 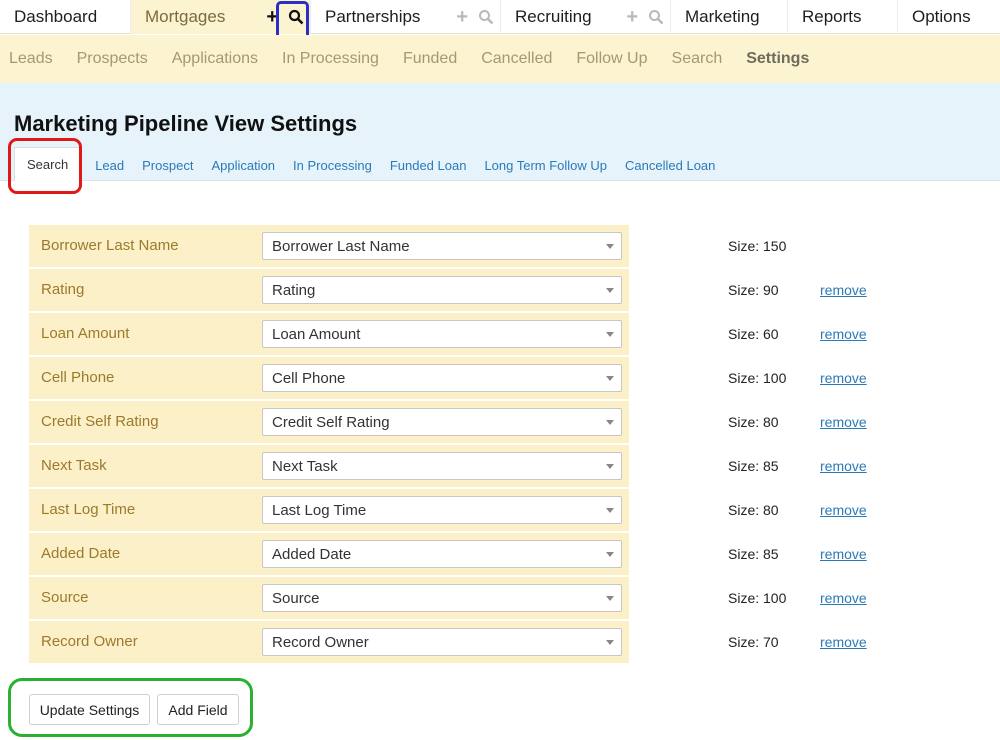 What do you see at coordinates (428, 165) in the screenshot?
I see `tab-funded-loan: Funded Loan` at bounding box center [428, 165].